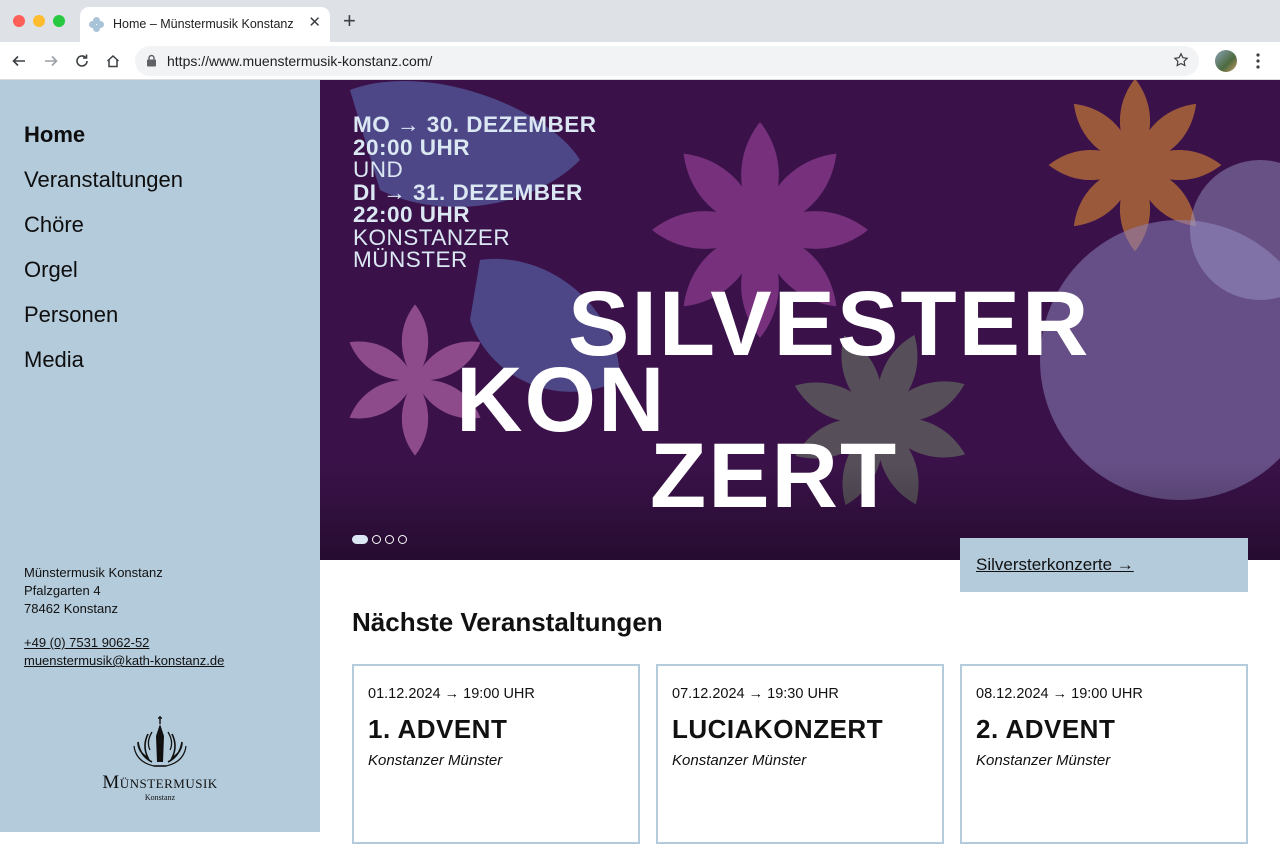  Describe the element at coordinates (507, 622) in the screenshot. I see `upcoming-events-heading: Nächste Veranstaltungen` at that location.